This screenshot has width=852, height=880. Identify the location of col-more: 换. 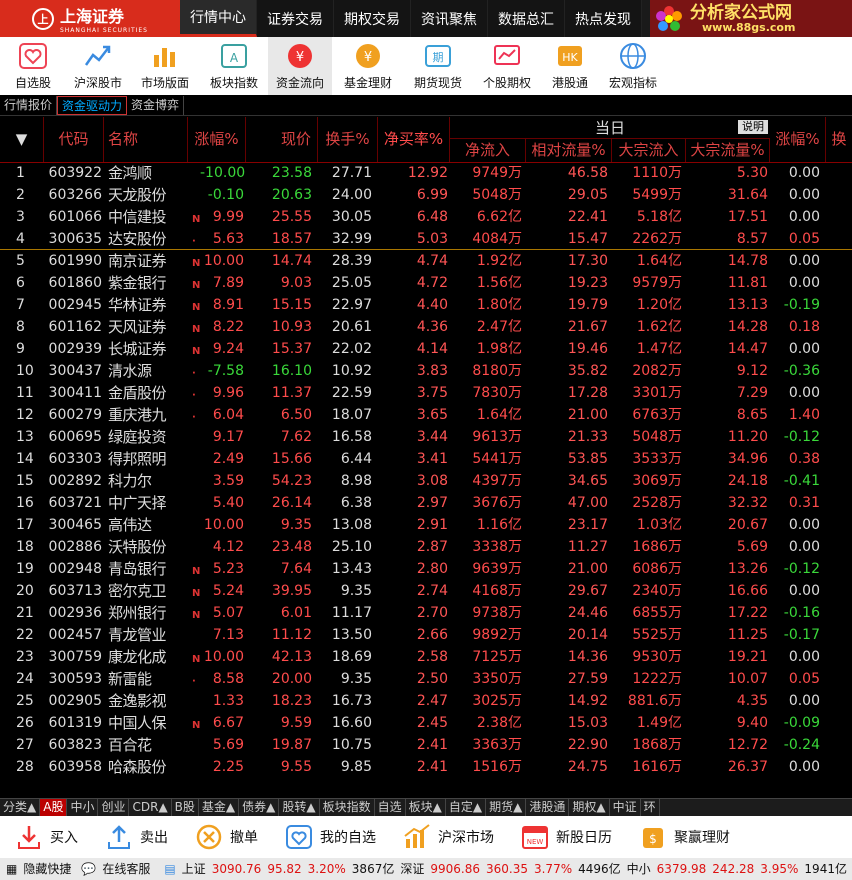
(839, 139).